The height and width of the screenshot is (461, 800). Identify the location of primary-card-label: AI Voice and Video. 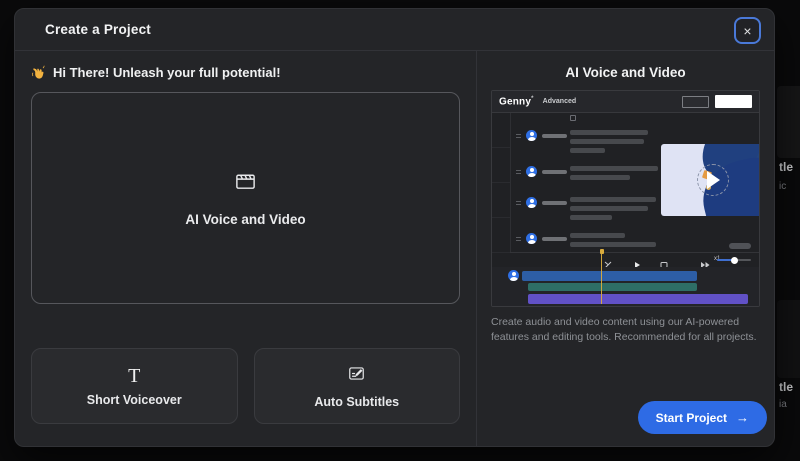
(245, 219).